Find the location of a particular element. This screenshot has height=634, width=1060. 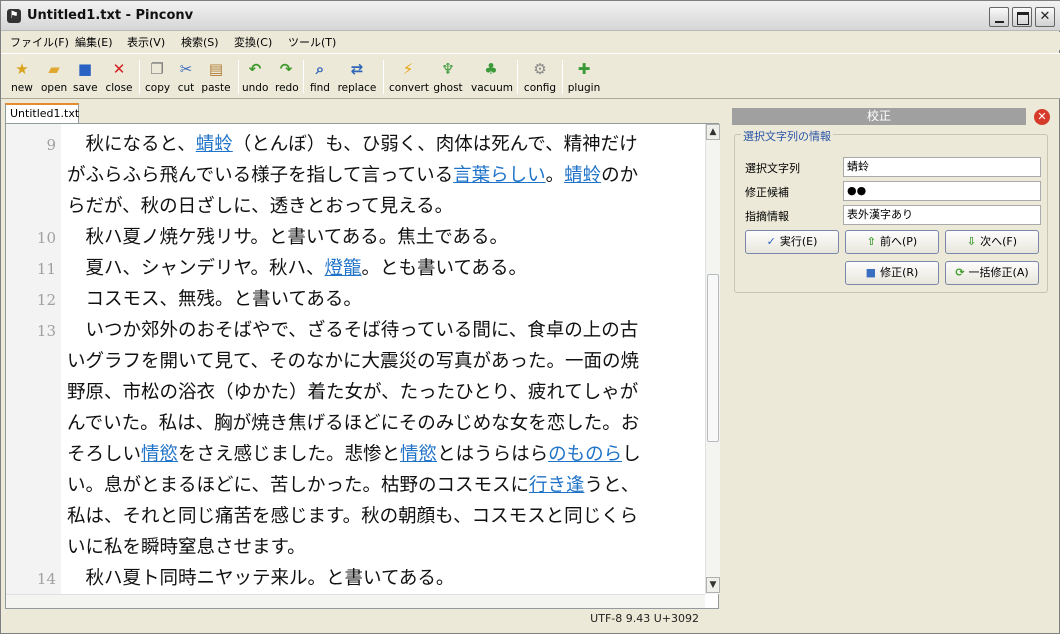

button-label: 一括修正(A) is located at coordinates (998, 272).